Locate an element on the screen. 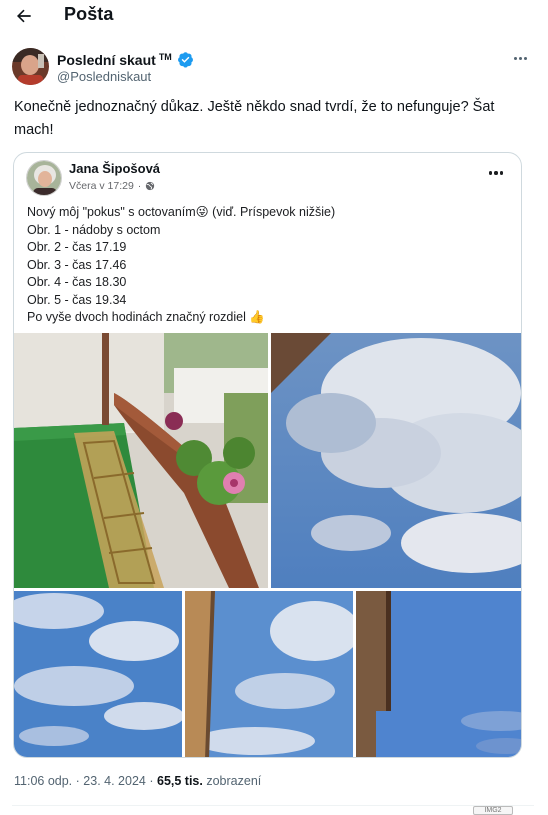 This screenshot has width=548, height=815. page-title: Pošta is located at coordinates (89, 14).